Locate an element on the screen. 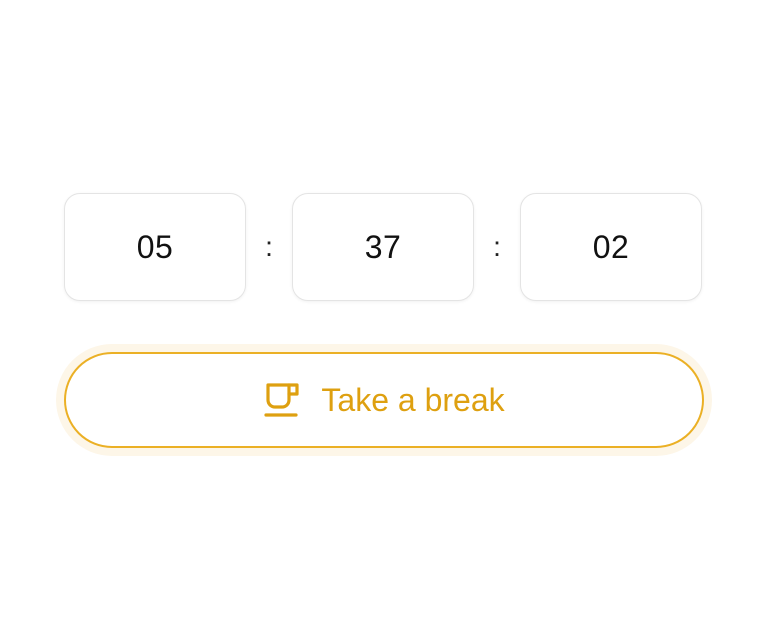  seconds-value: 02 is located at coordinates (611, 246).